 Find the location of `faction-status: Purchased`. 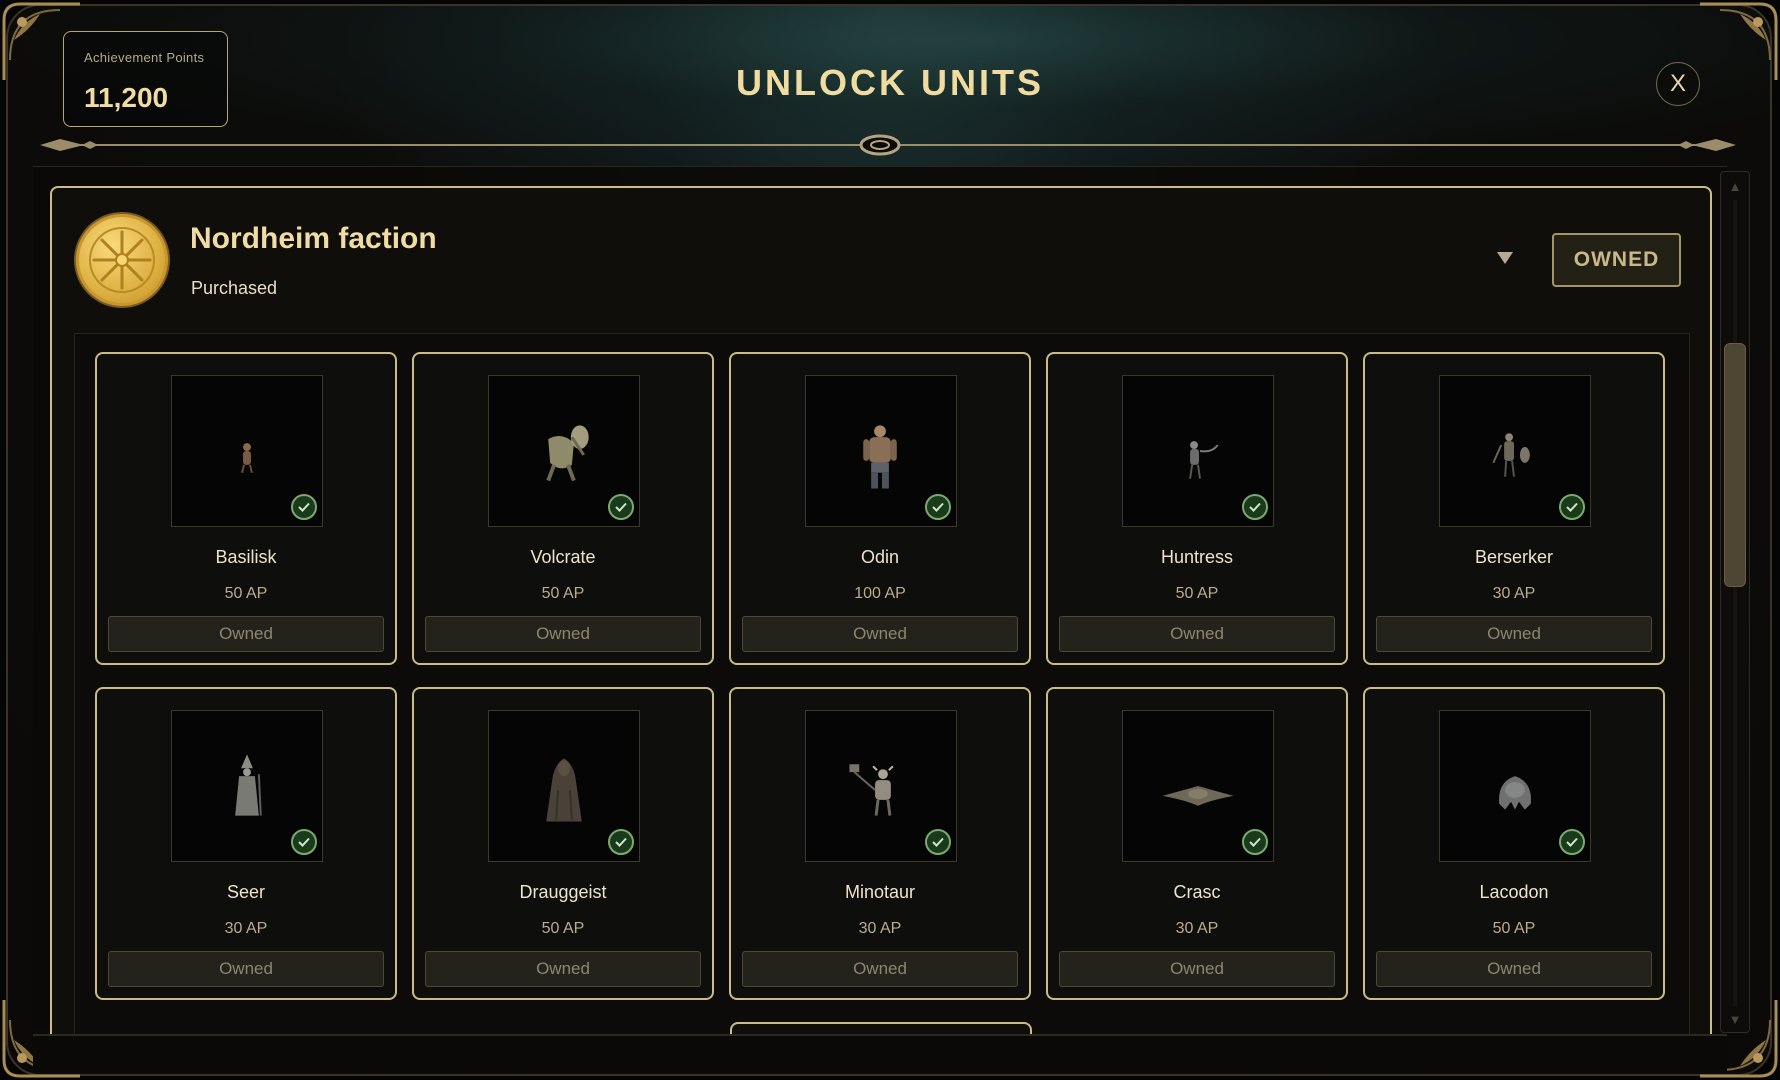

faction-status: Purchased is located at coordinates (234, 288).